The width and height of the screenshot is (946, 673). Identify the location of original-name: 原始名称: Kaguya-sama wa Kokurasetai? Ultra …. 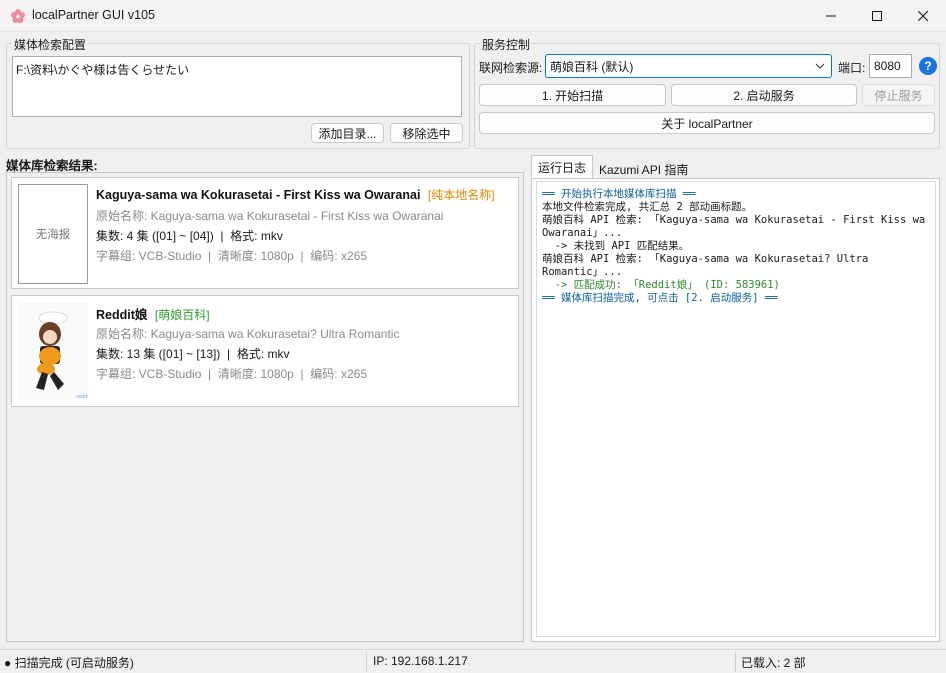
(248, 334).